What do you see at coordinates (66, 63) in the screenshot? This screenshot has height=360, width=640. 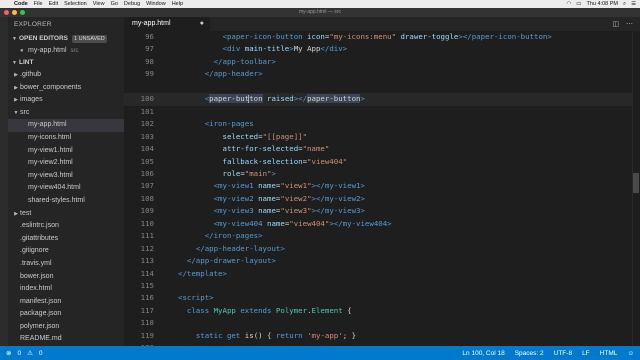 I see `project-section: ▼ LINT` at bounding box center [66, 63].